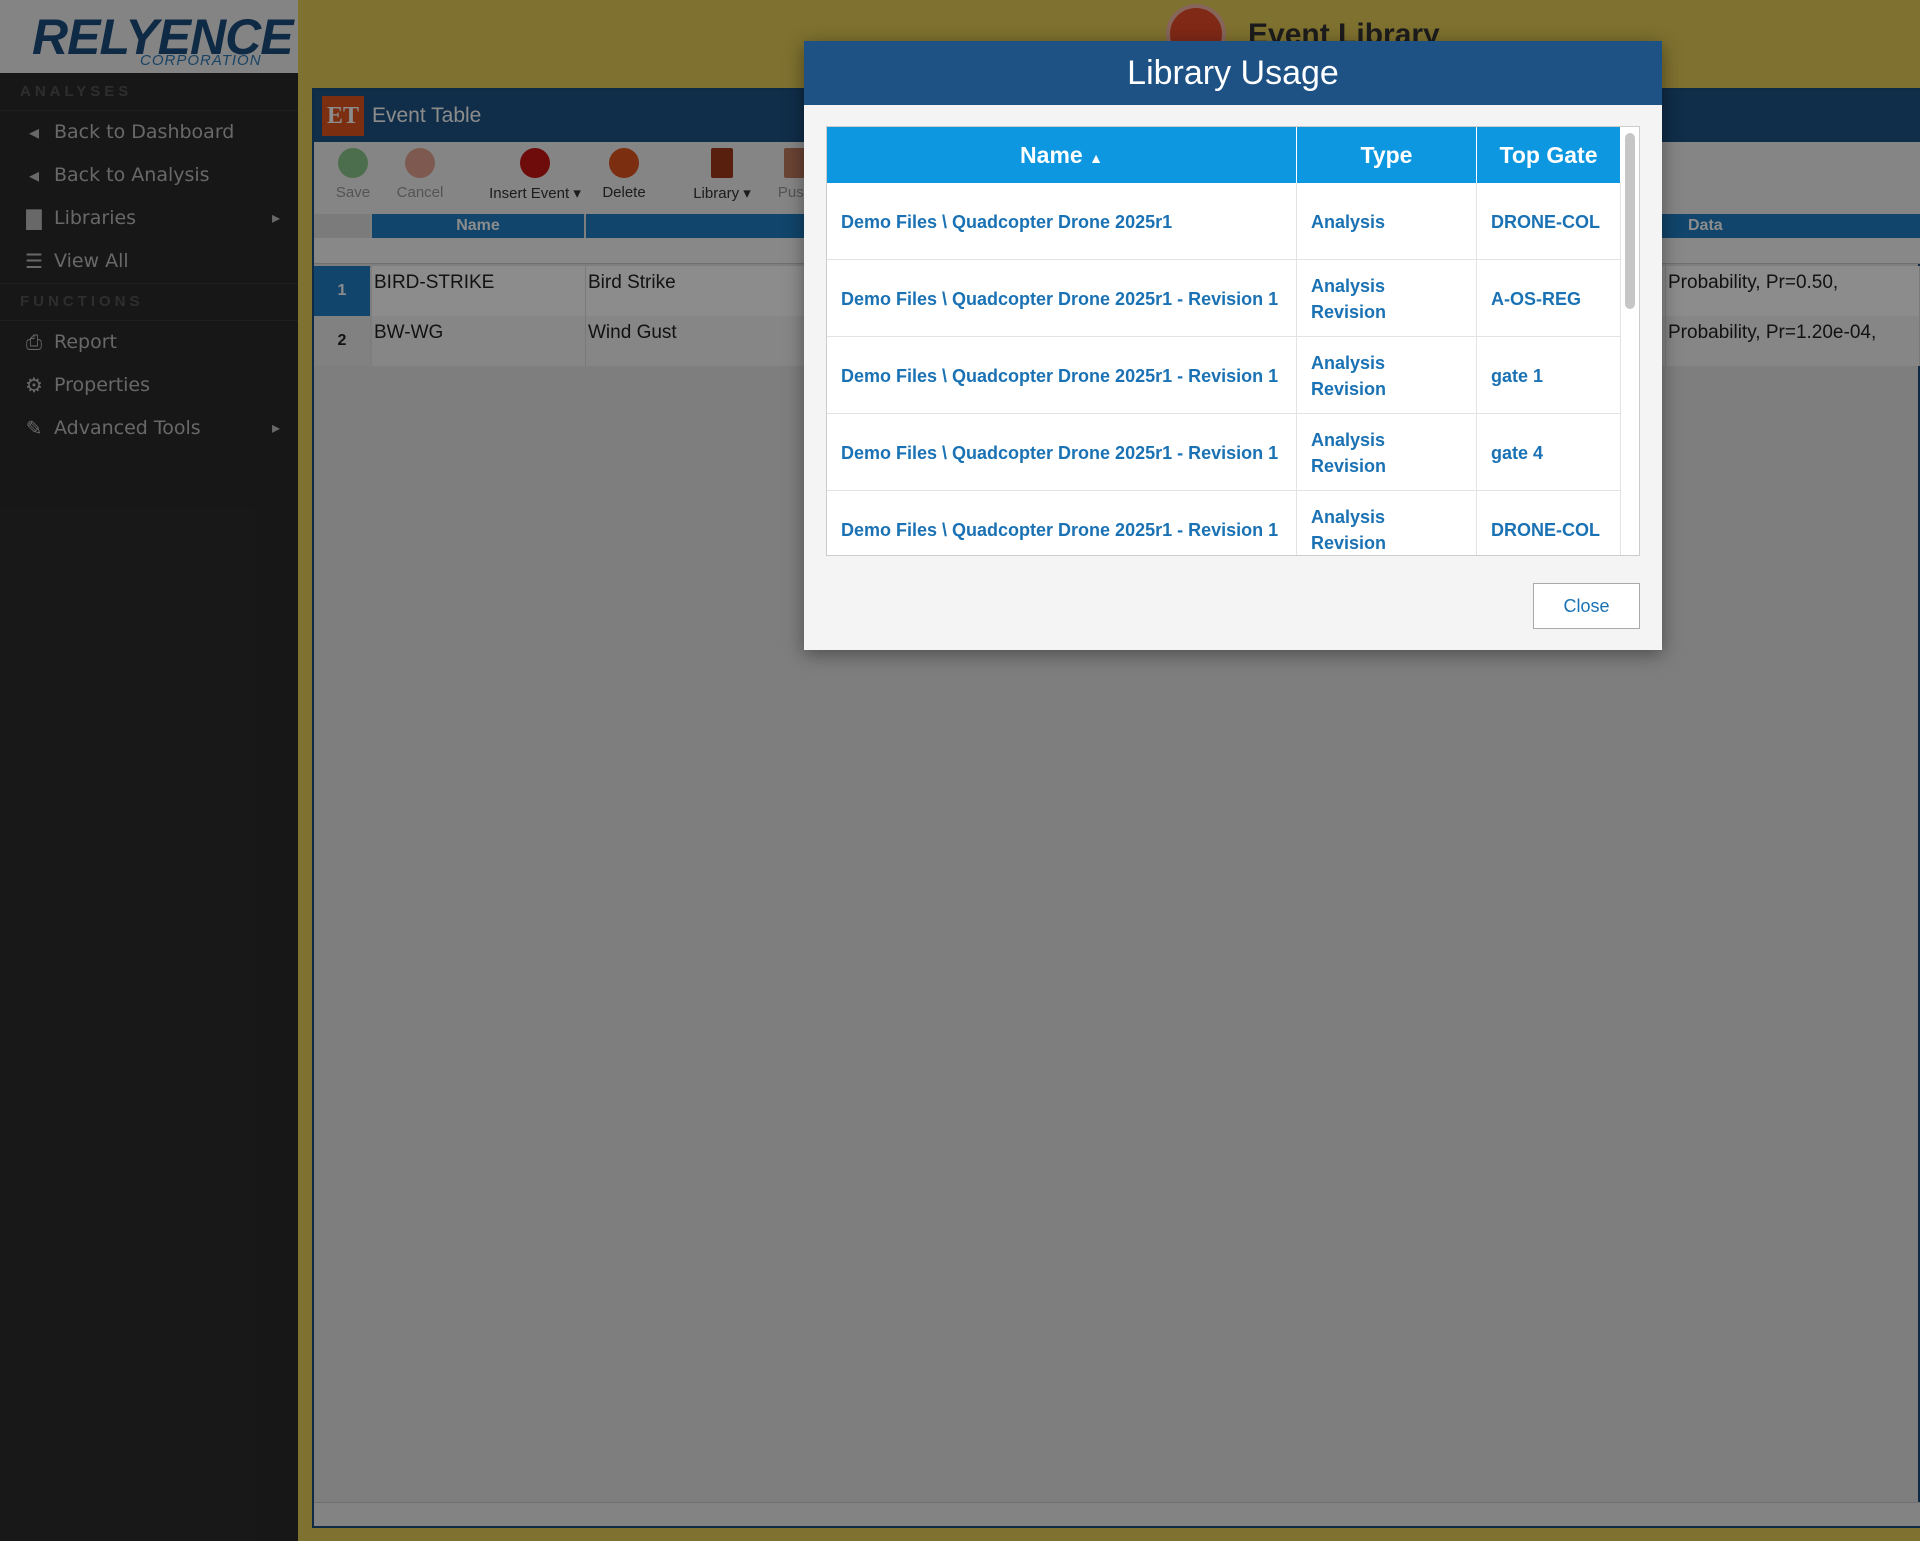 The image size is (1920, 1541). I want to click on cell-top-gate: gate 4, so click(1549, 452).